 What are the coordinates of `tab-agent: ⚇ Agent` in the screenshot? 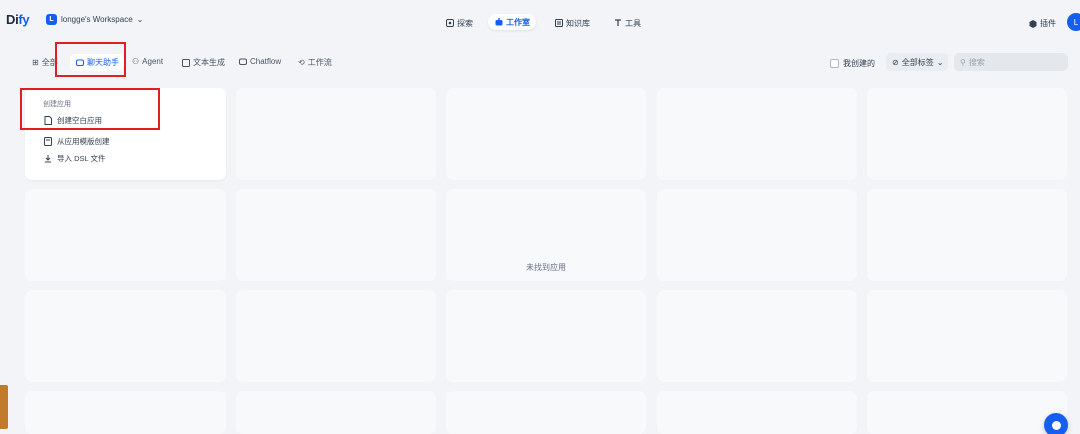 It's located at (147, 61).